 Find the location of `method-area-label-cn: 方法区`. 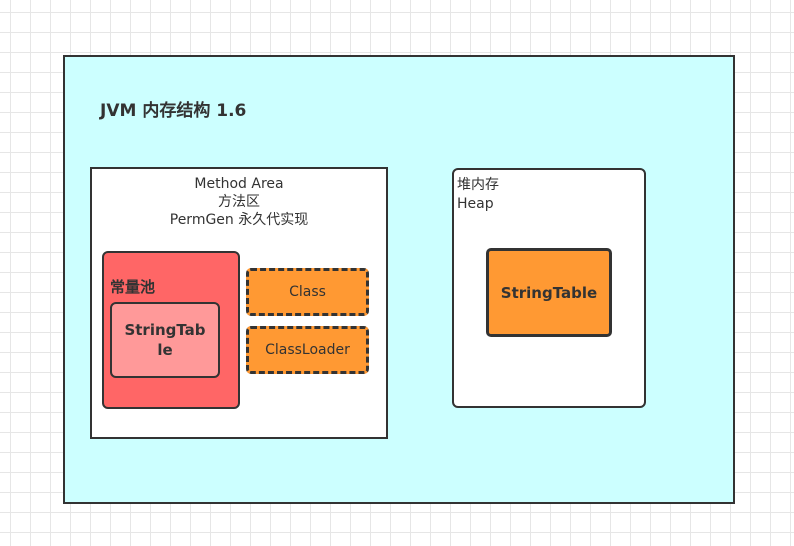

method-area-label-cn: 方法区 is located at coordinates (239, 202).